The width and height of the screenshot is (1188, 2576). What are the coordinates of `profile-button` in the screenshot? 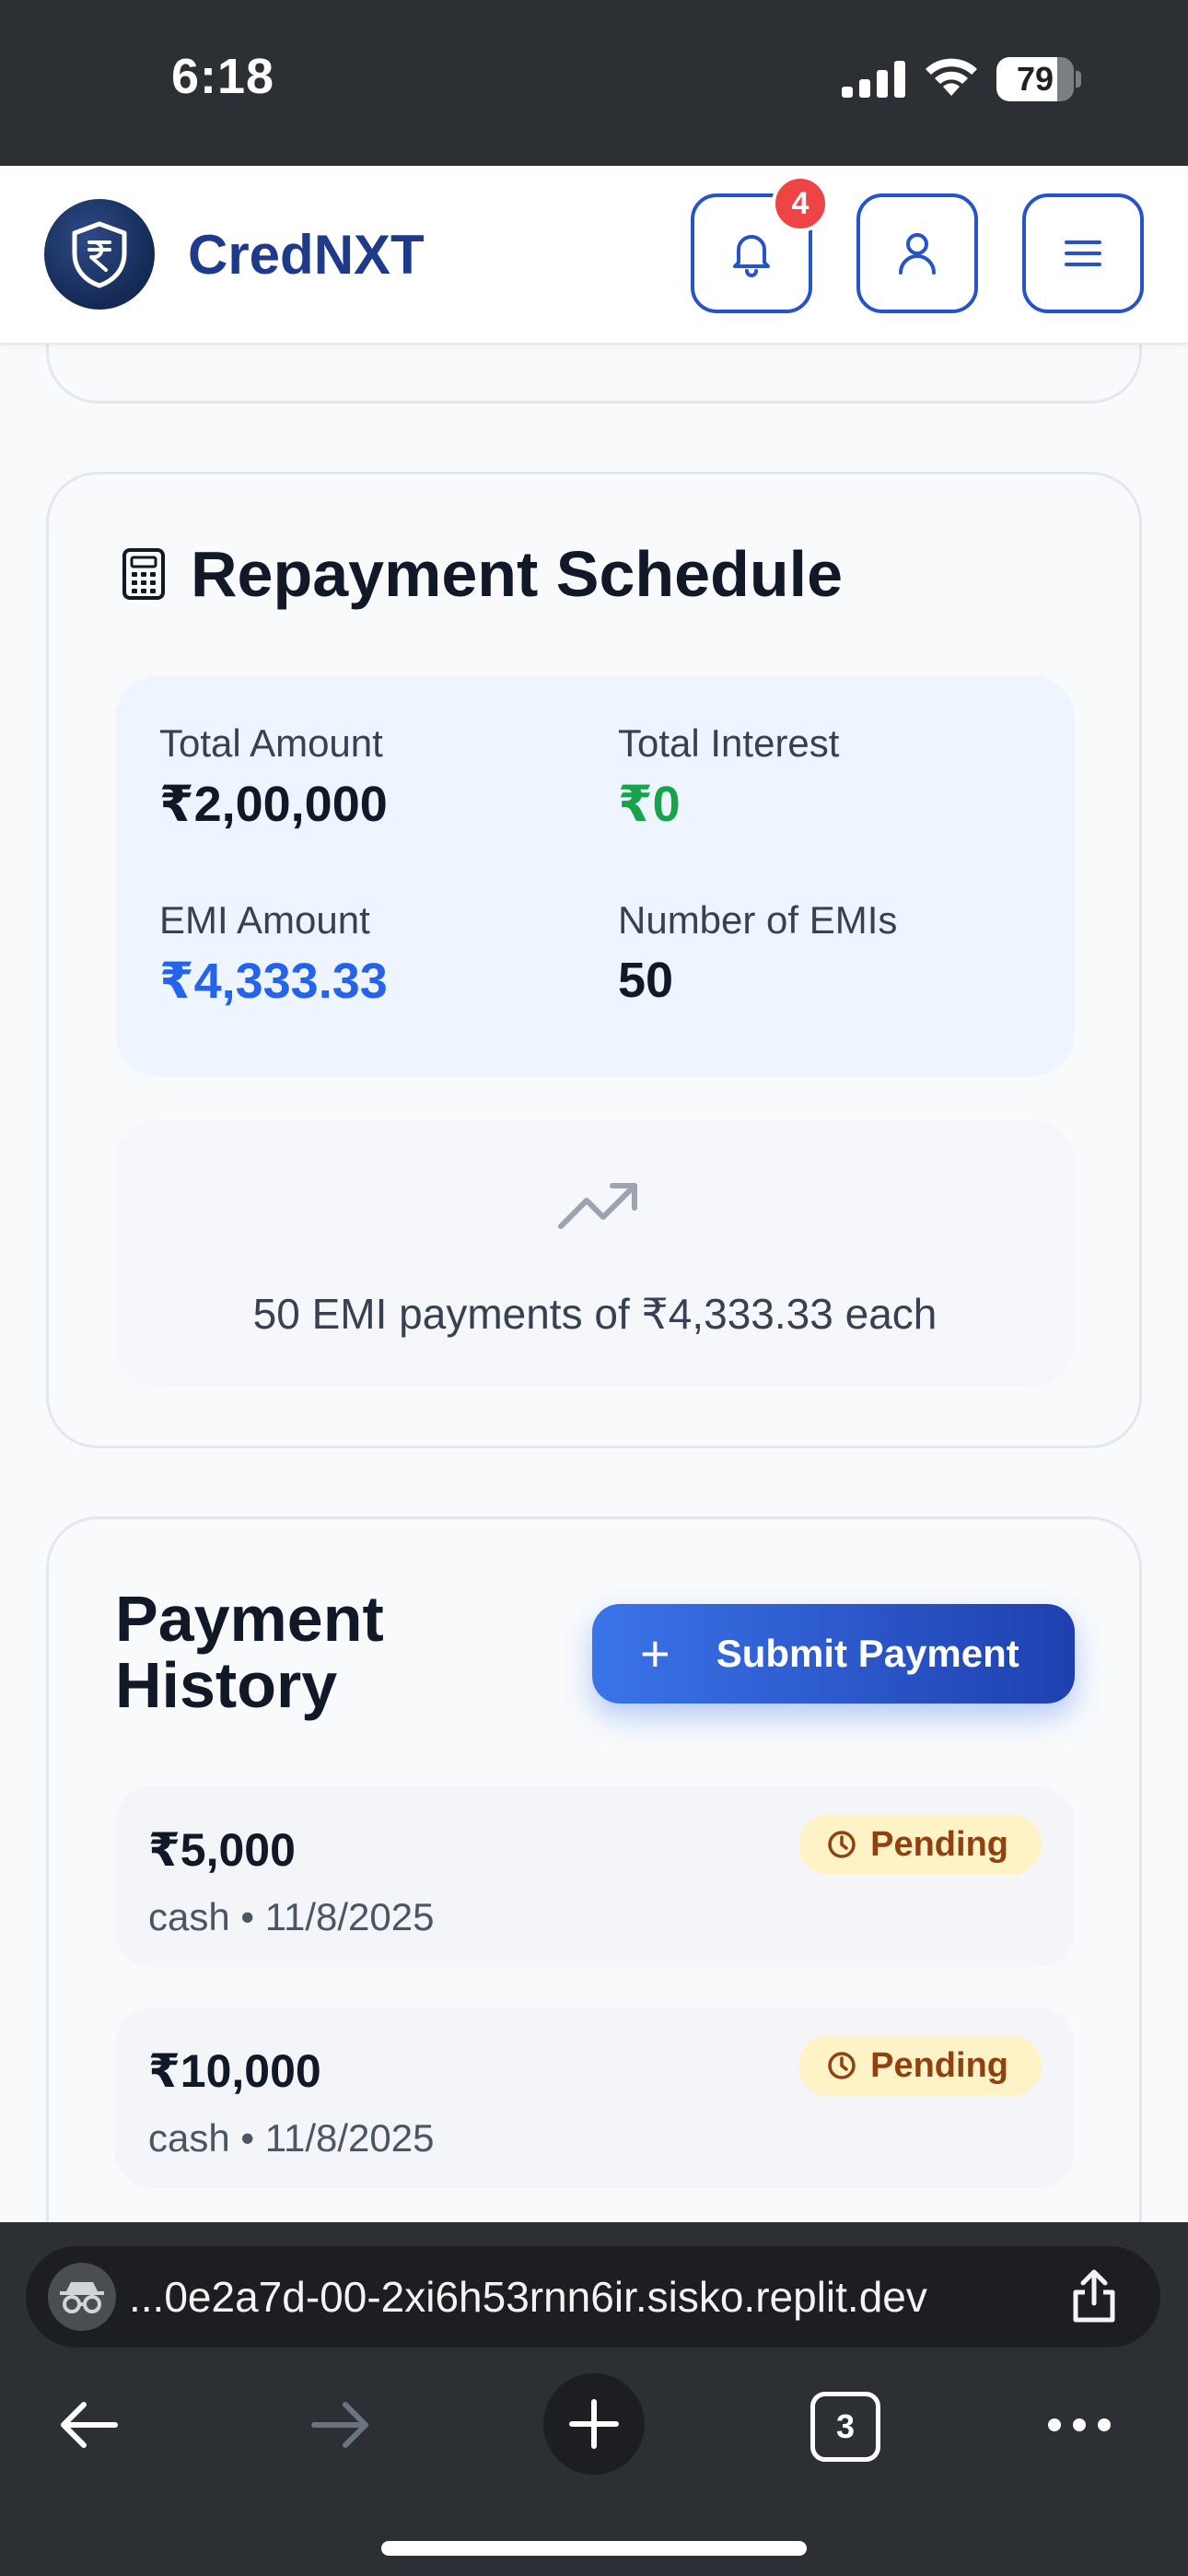 It's located at (917, 253).